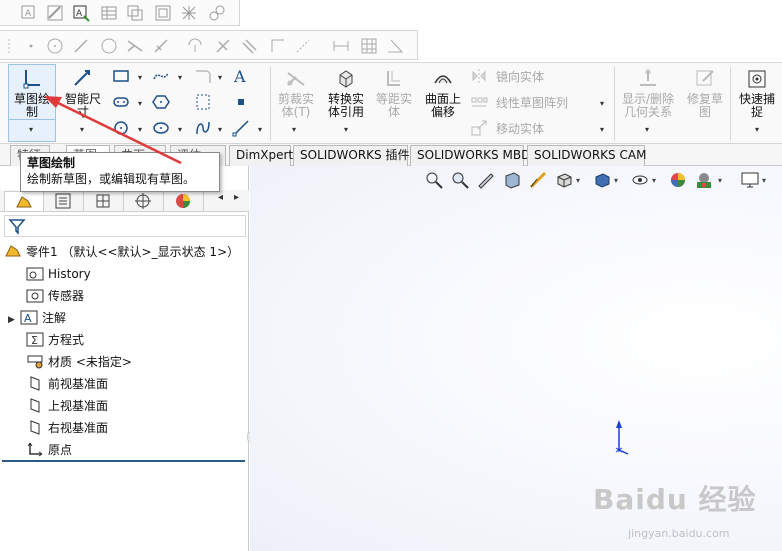 The height and width of the screenshot is (551, 782). I want to click on filter-bar, so click(125, 226).